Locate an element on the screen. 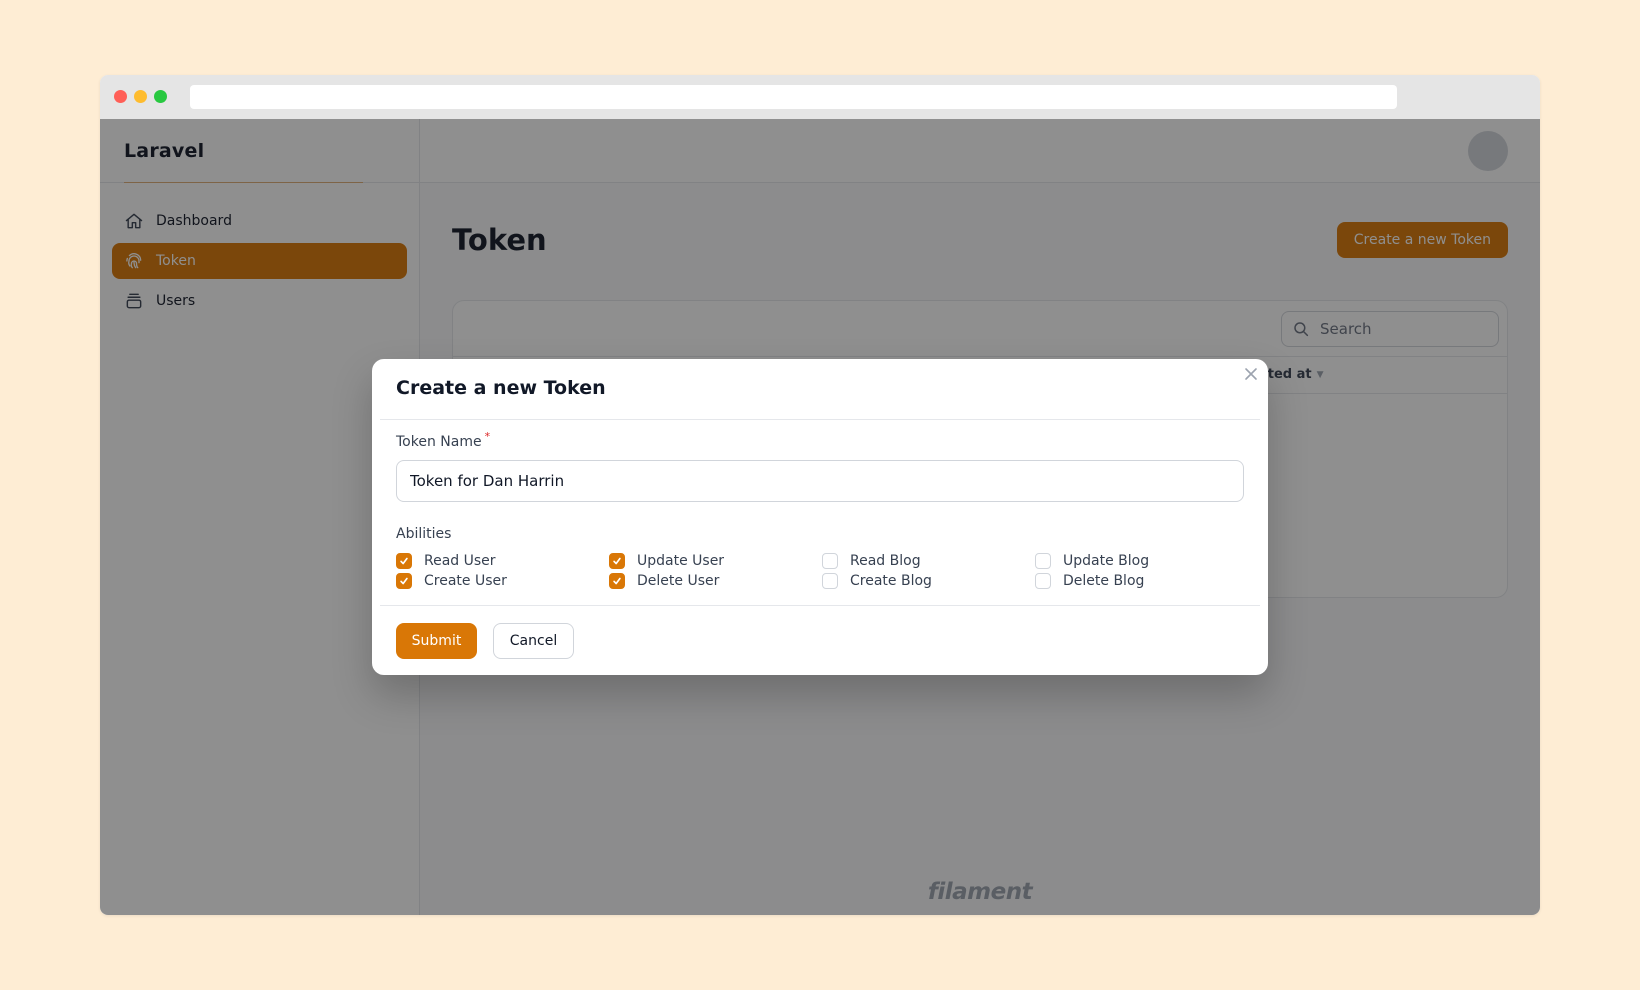 This screenshot has height=990, width=1640. ability-label: Delete Blog is located at coordinates (1104, 581).